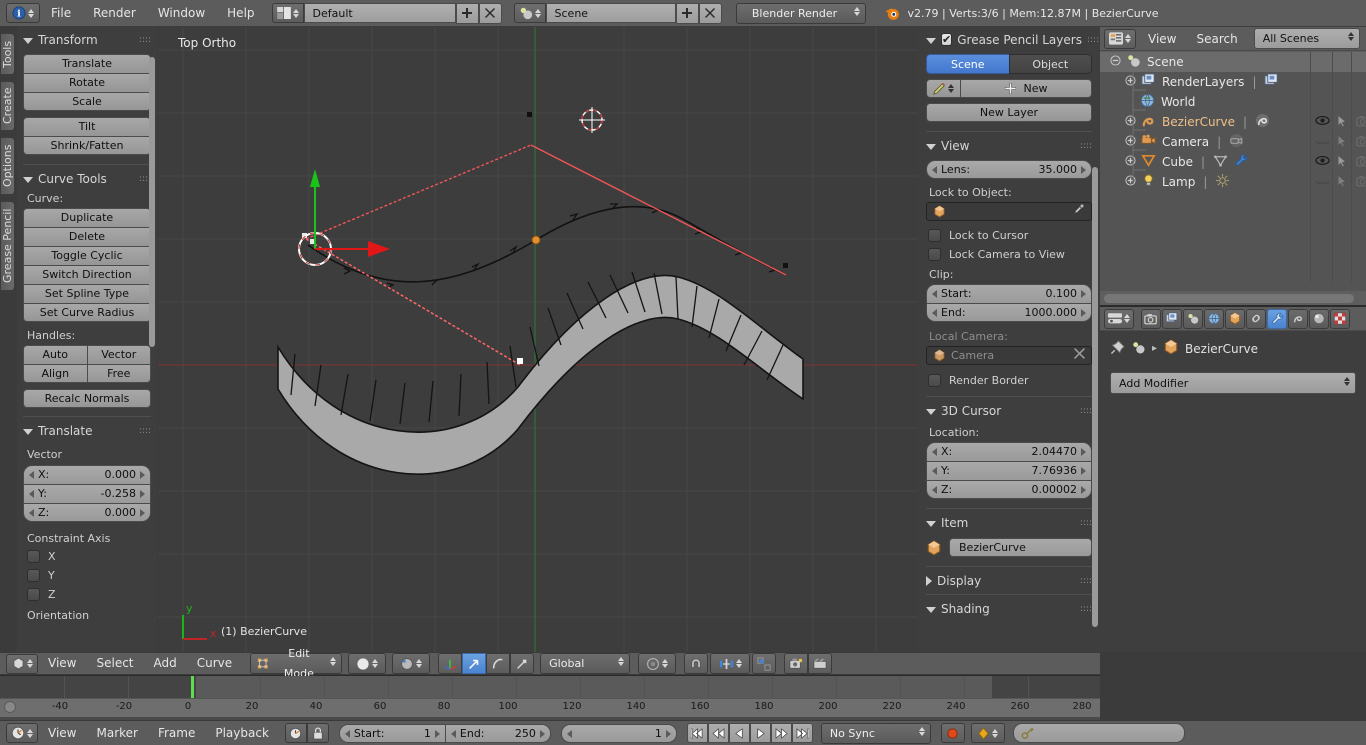 The image size is (1366, 745). I want to click on switch-direction-button: Switch Direction, so click(87, 274).